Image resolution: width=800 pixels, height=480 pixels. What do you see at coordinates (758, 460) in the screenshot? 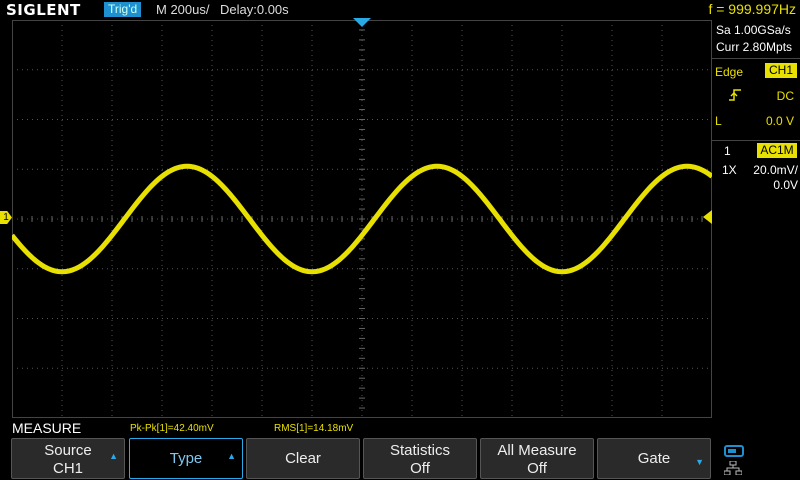
I see `connection-status` at bounding box center [758, 460].